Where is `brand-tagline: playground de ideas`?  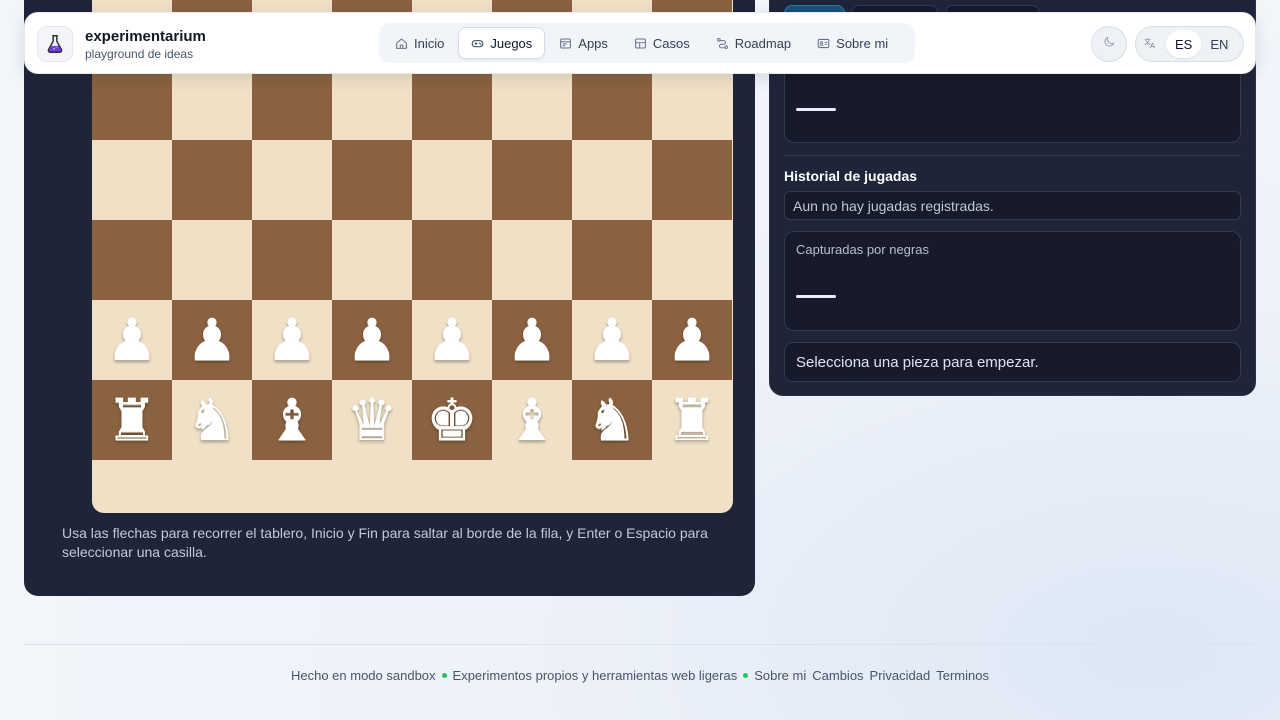 brand-tagline: playground de ideas is located at coordinates (139, 54).